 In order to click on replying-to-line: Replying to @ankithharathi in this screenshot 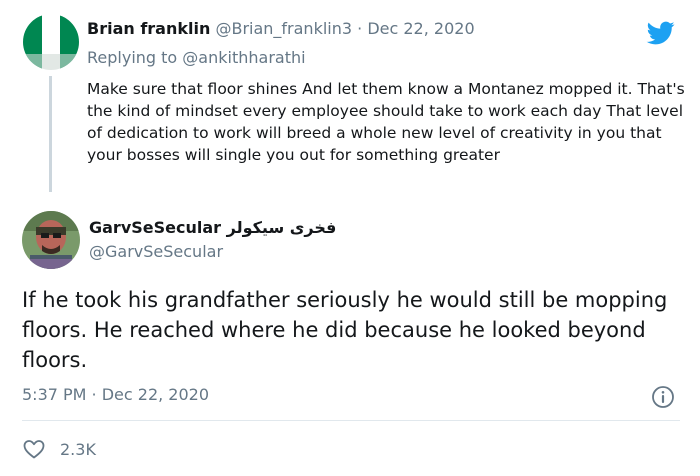, I will do `click(196, 58)`.